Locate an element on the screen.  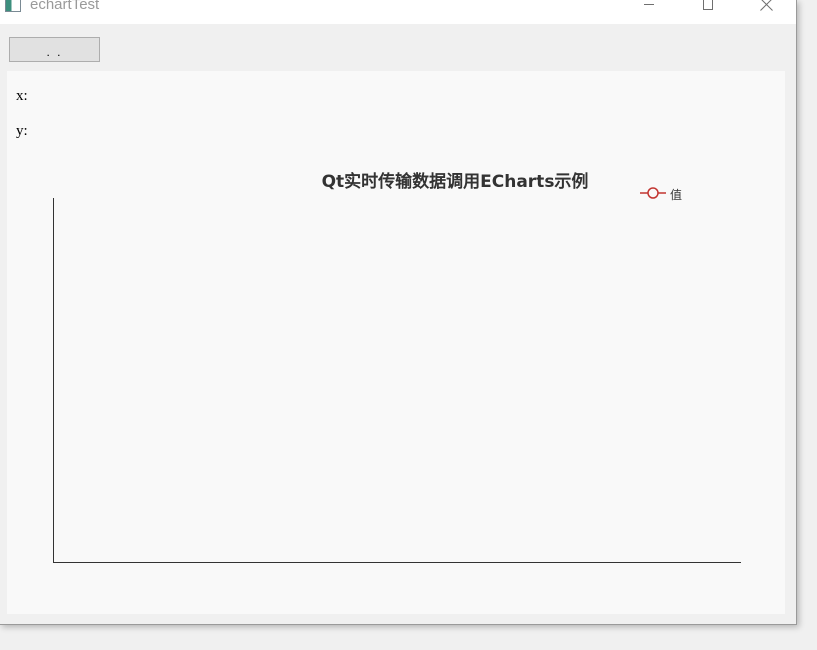
toolbar-button: . . is located at coordinates (54, 49).